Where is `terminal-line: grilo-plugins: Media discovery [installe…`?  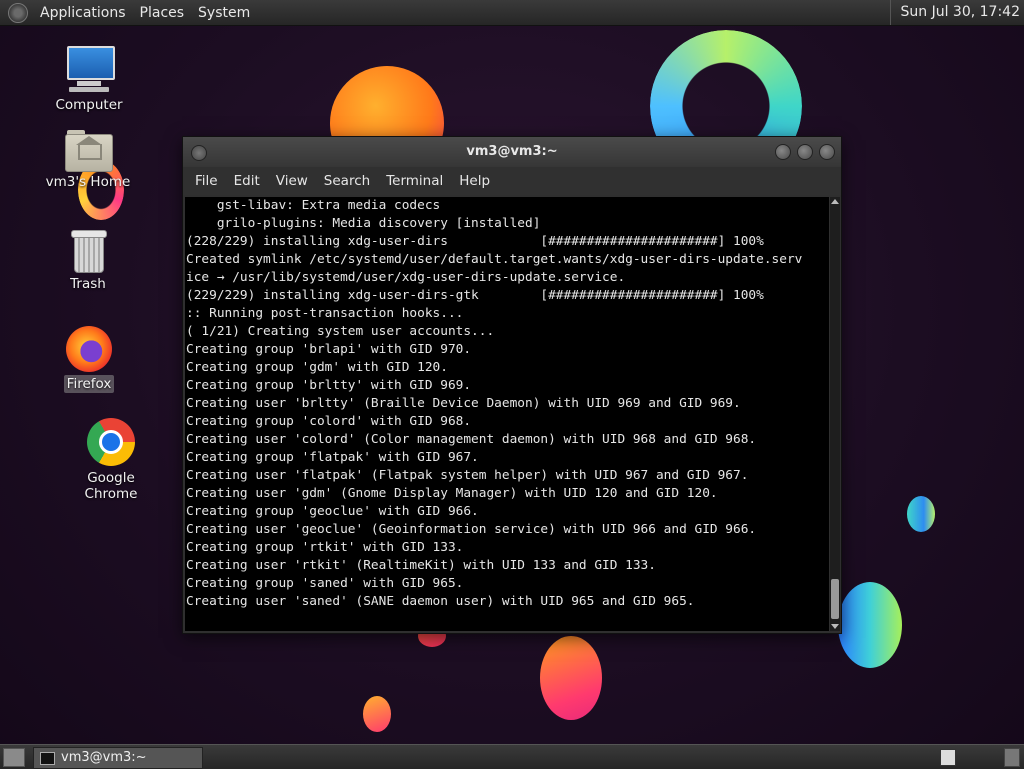 terminal-line: grilo-plugins: Media discovery [installe… is located at coordinates (363, 223).